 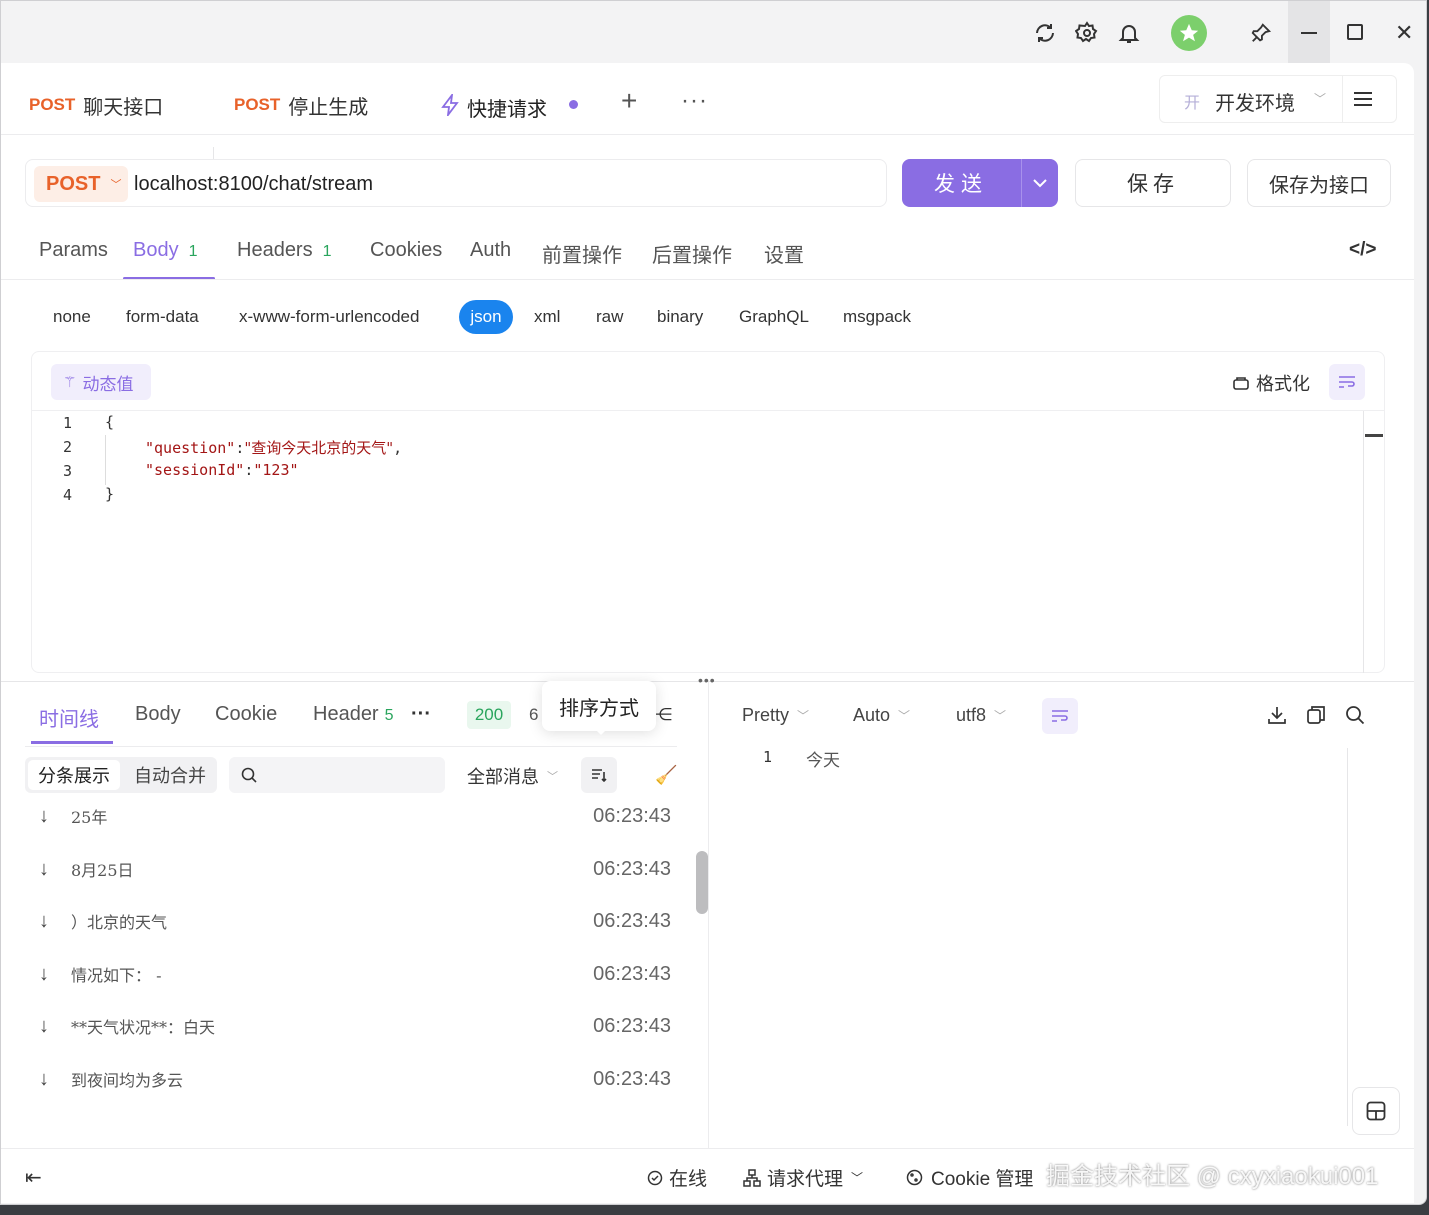 I want to click on line-number: 2, so click(x=68, y=447).